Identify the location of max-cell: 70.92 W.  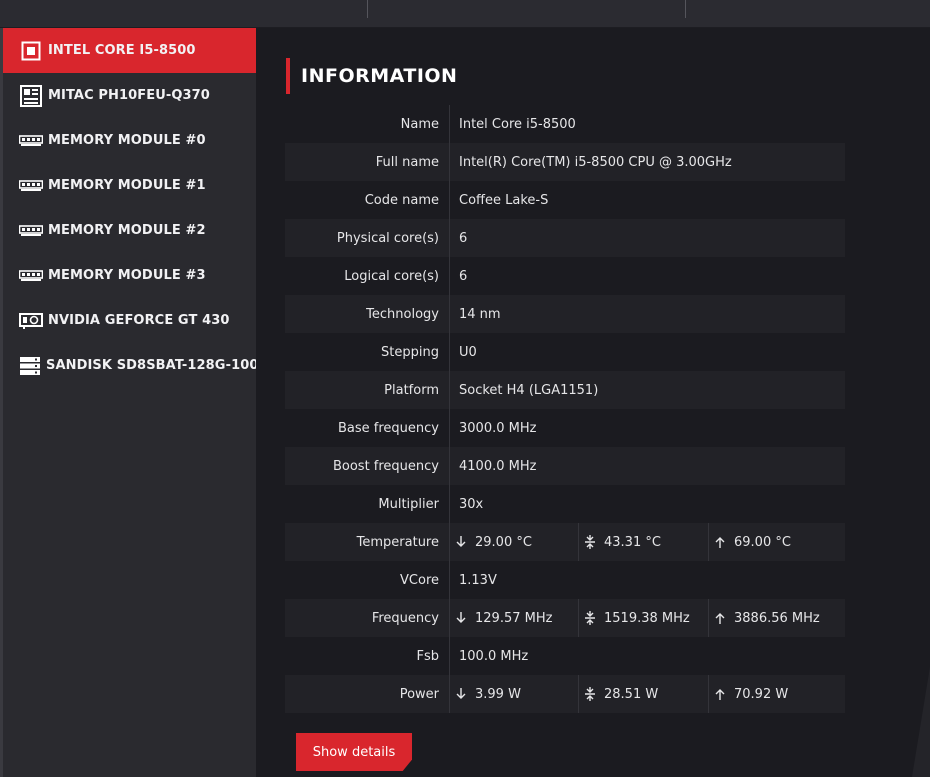
(777, 694).